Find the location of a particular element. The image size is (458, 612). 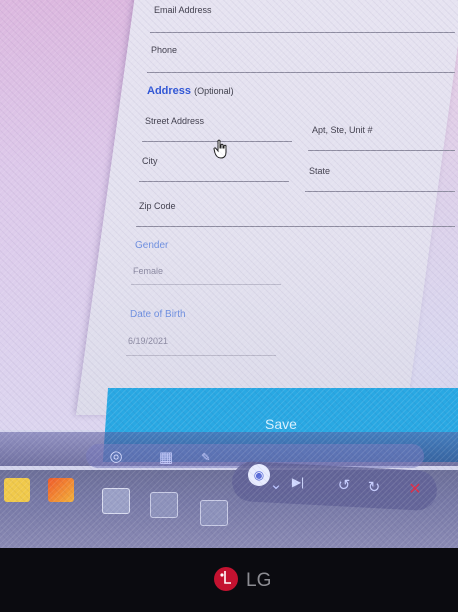

state-field-label: State is located at coordinates (320, 171).